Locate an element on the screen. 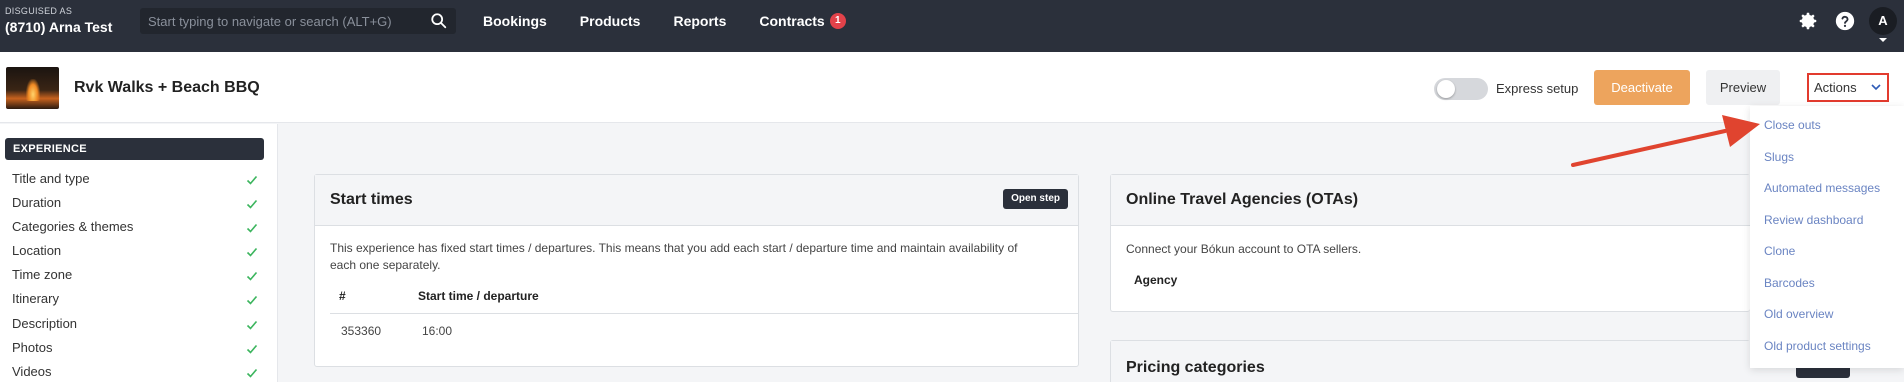  nav-contracts-label: Contracts is located at coordinates (792, 21).